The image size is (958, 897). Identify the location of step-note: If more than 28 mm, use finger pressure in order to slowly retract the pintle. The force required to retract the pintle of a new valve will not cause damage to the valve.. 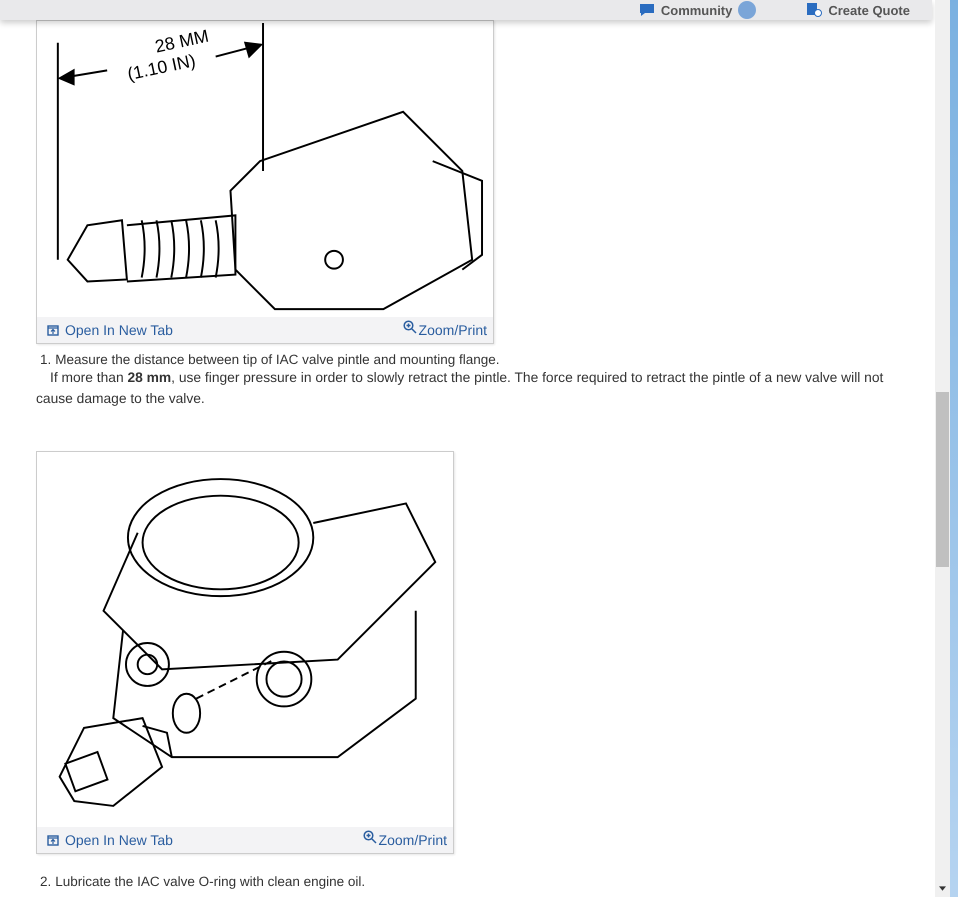
(460, 388).